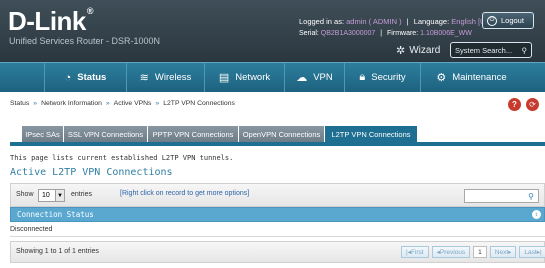 The image size is (545, 268). What do you see at coordinates (106, 134) in the screenshot?
I see `tab-ssl-vpn: SSL VPN Connections` at bounding box center [106, 134].